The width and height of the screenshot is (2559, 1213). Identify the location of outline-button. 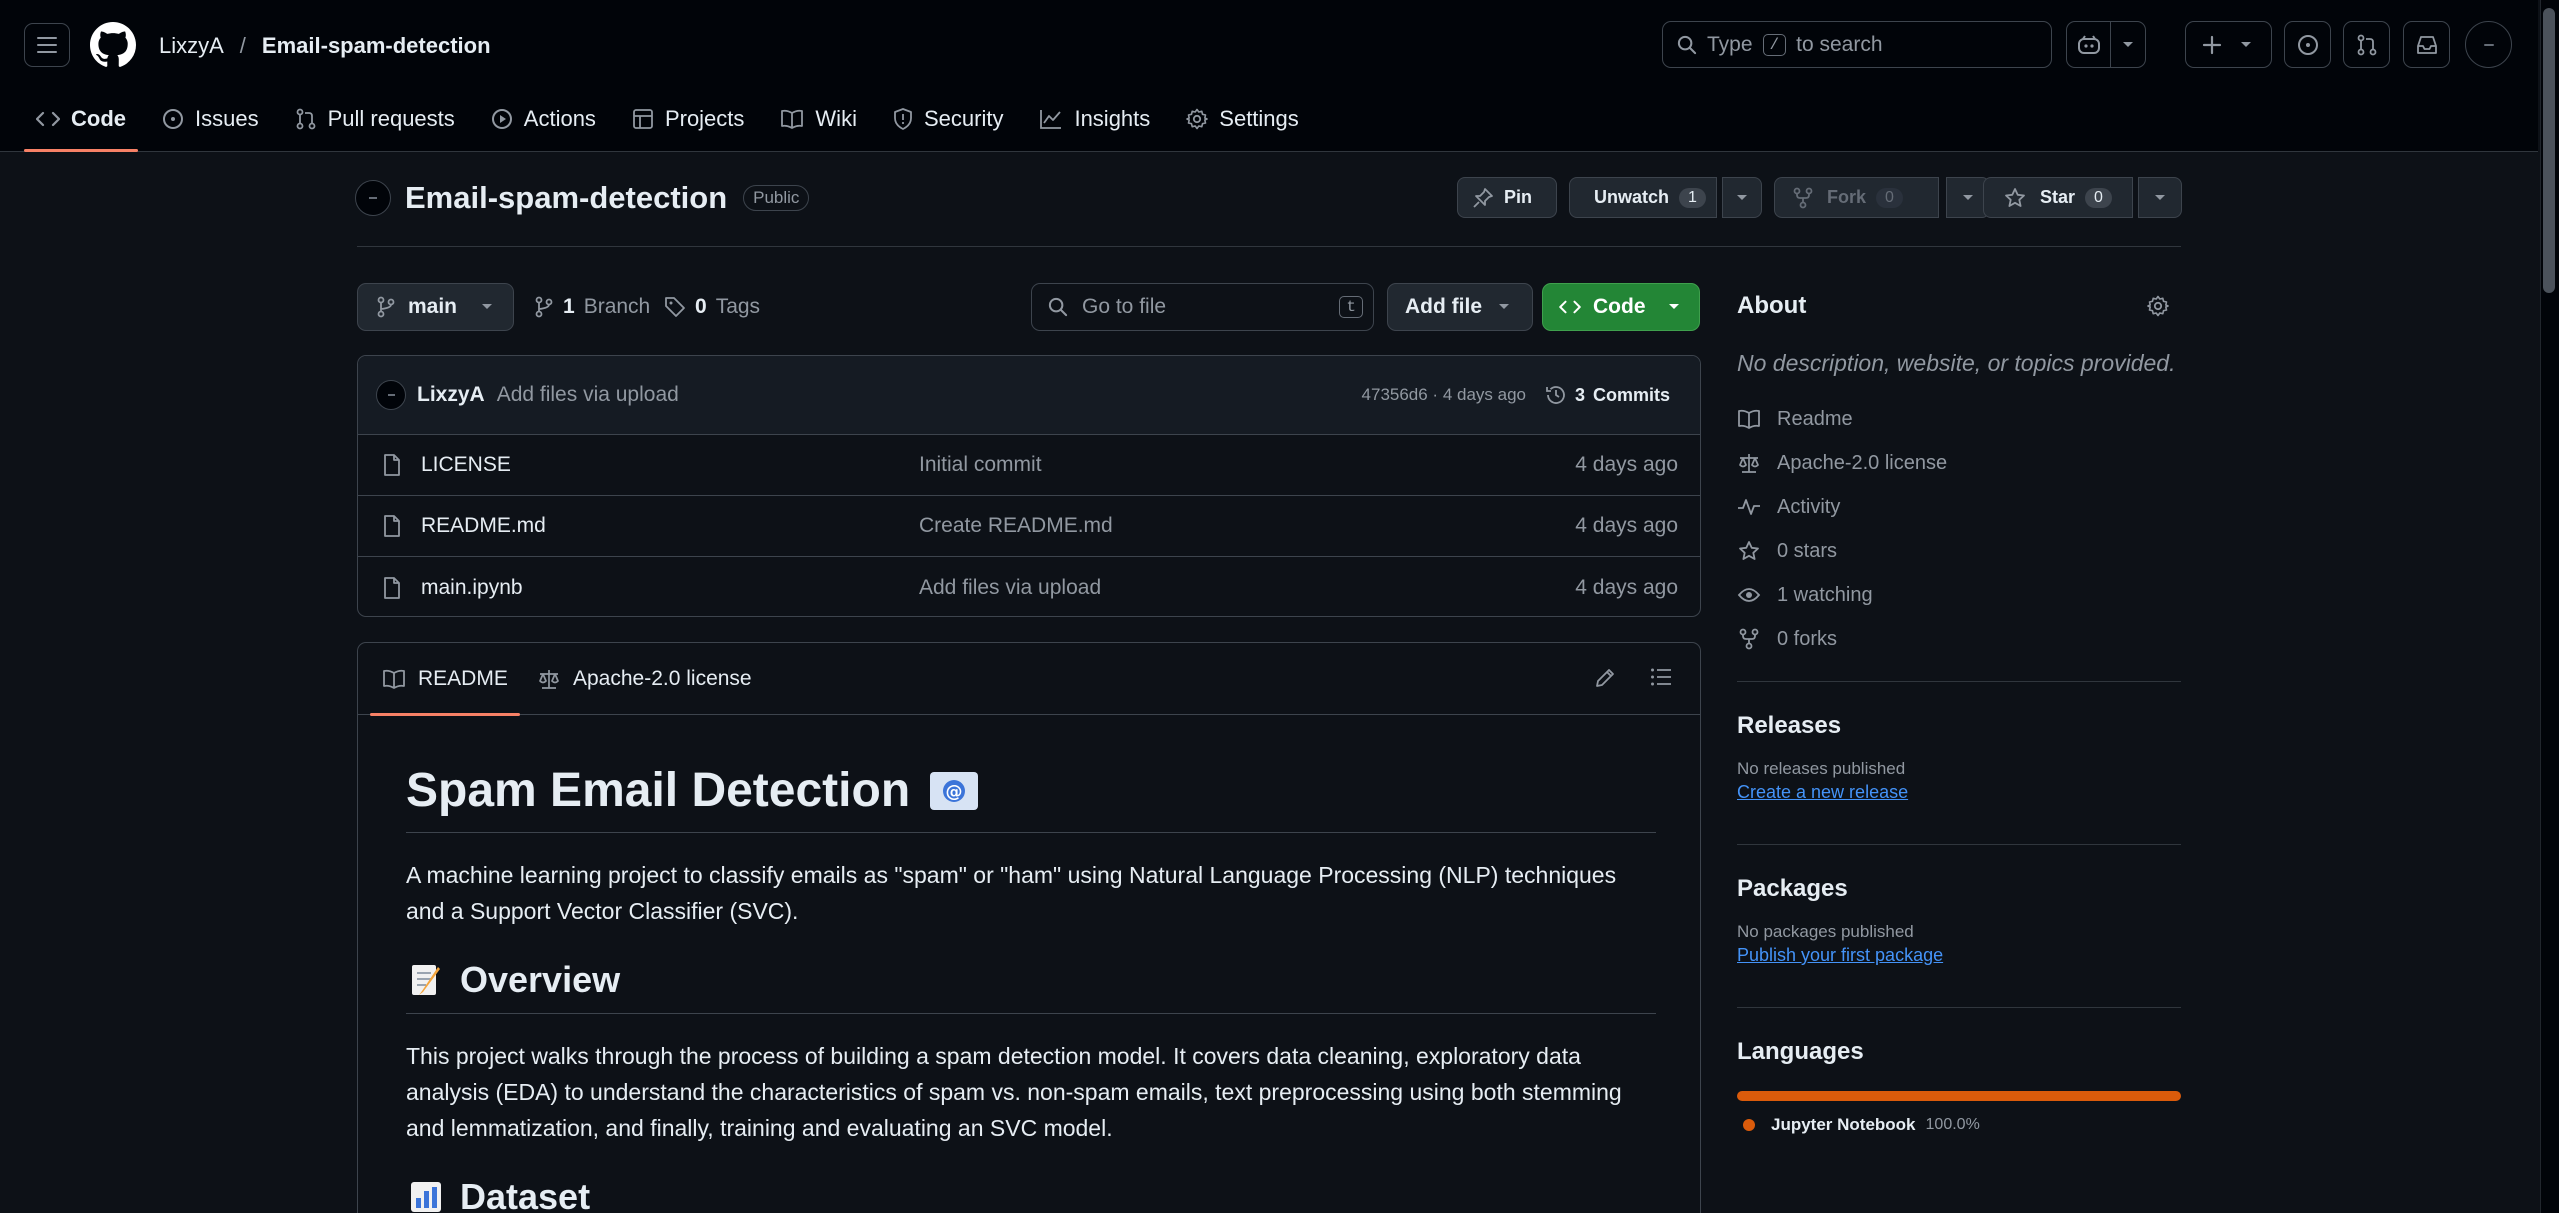
(1661, 677).